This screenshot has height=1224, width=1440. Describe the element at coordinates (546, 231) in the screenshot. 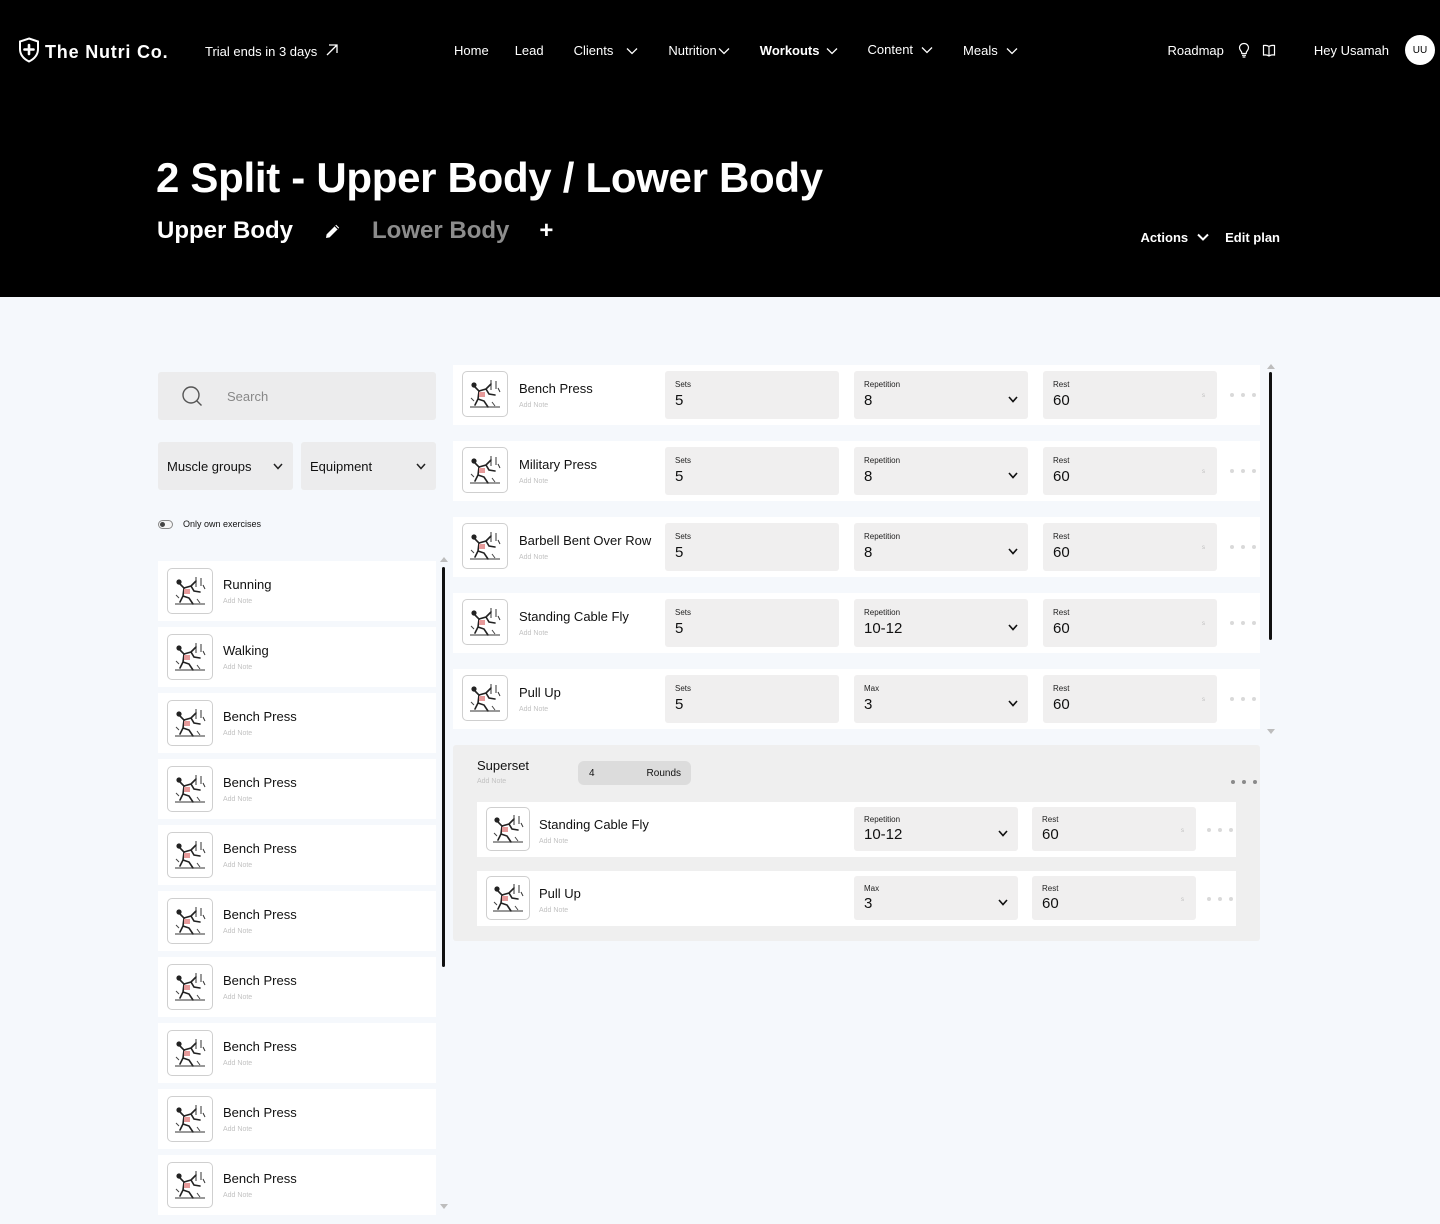

I see `add-day-button: +` at that location.